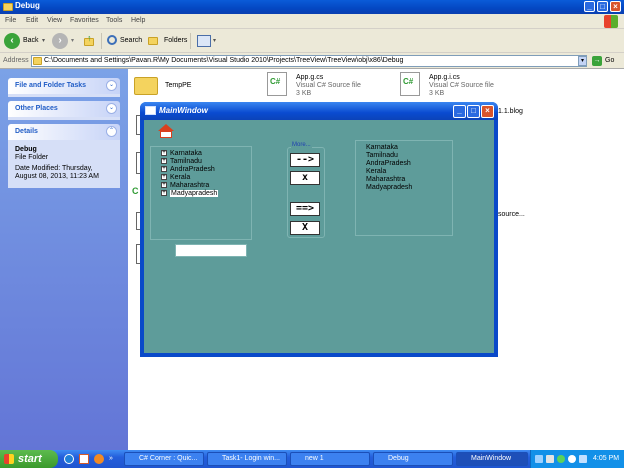  Describe the element at coordinates (111, 458) in the screenshot. I see `quicklaunch-more-icon: »` at that location.